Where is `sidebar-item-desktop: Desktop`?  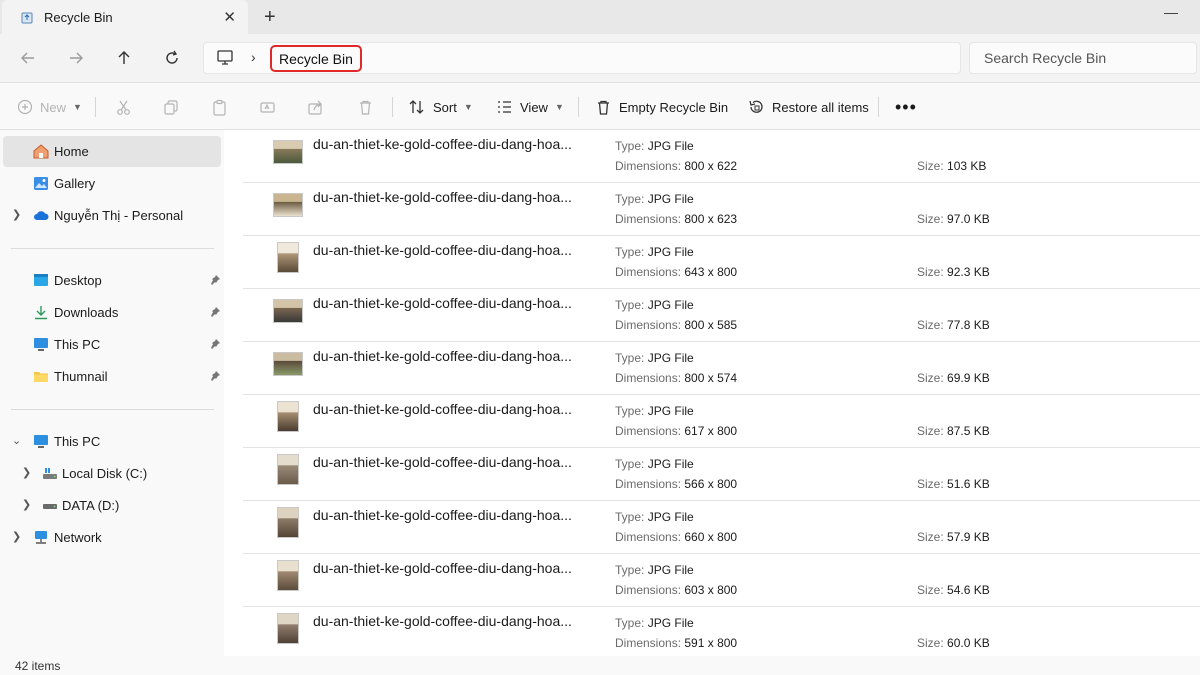
sidebar-item-desktop: Desktop is located at coordinates (112, 280).